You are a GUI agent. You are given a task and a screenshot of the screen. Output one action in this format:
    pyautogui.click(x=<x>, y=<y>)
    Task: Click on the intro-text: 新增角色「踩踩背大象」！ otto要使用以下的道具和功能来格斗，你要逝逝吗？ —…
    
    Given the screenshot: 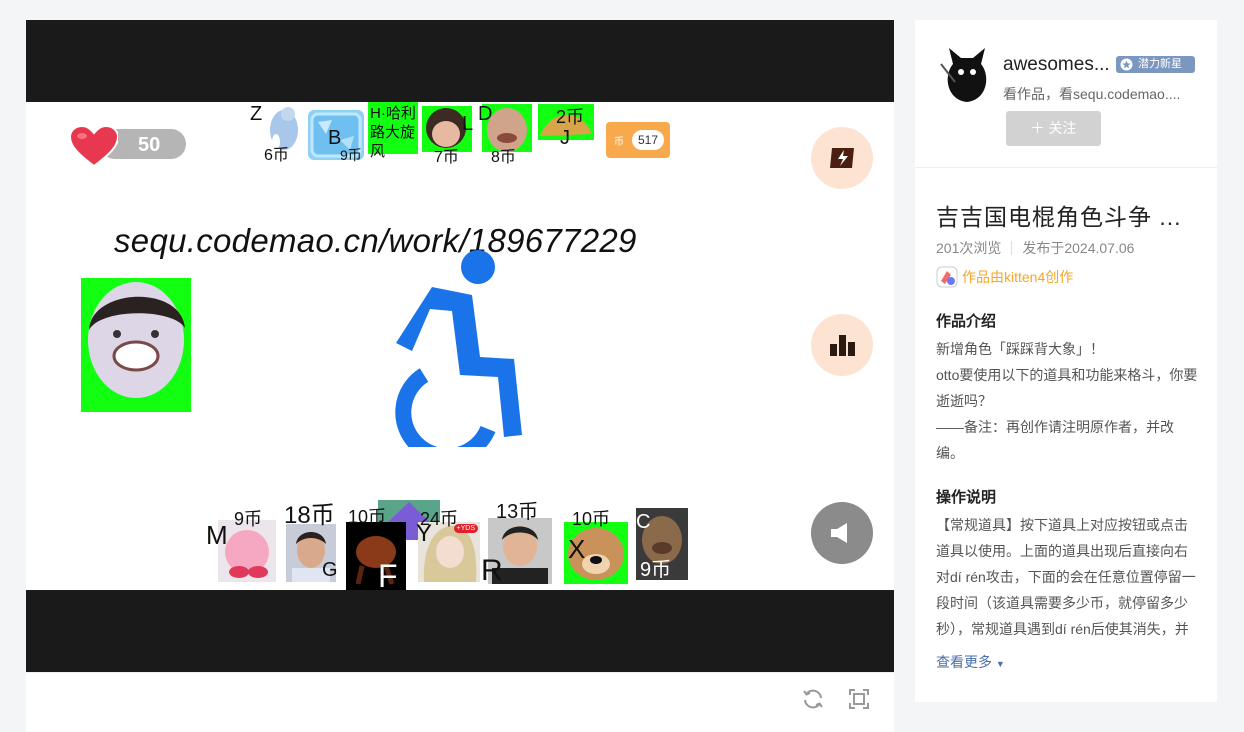 What is the action you would take?
    pyautogui.click(x=1068, y=401)
    